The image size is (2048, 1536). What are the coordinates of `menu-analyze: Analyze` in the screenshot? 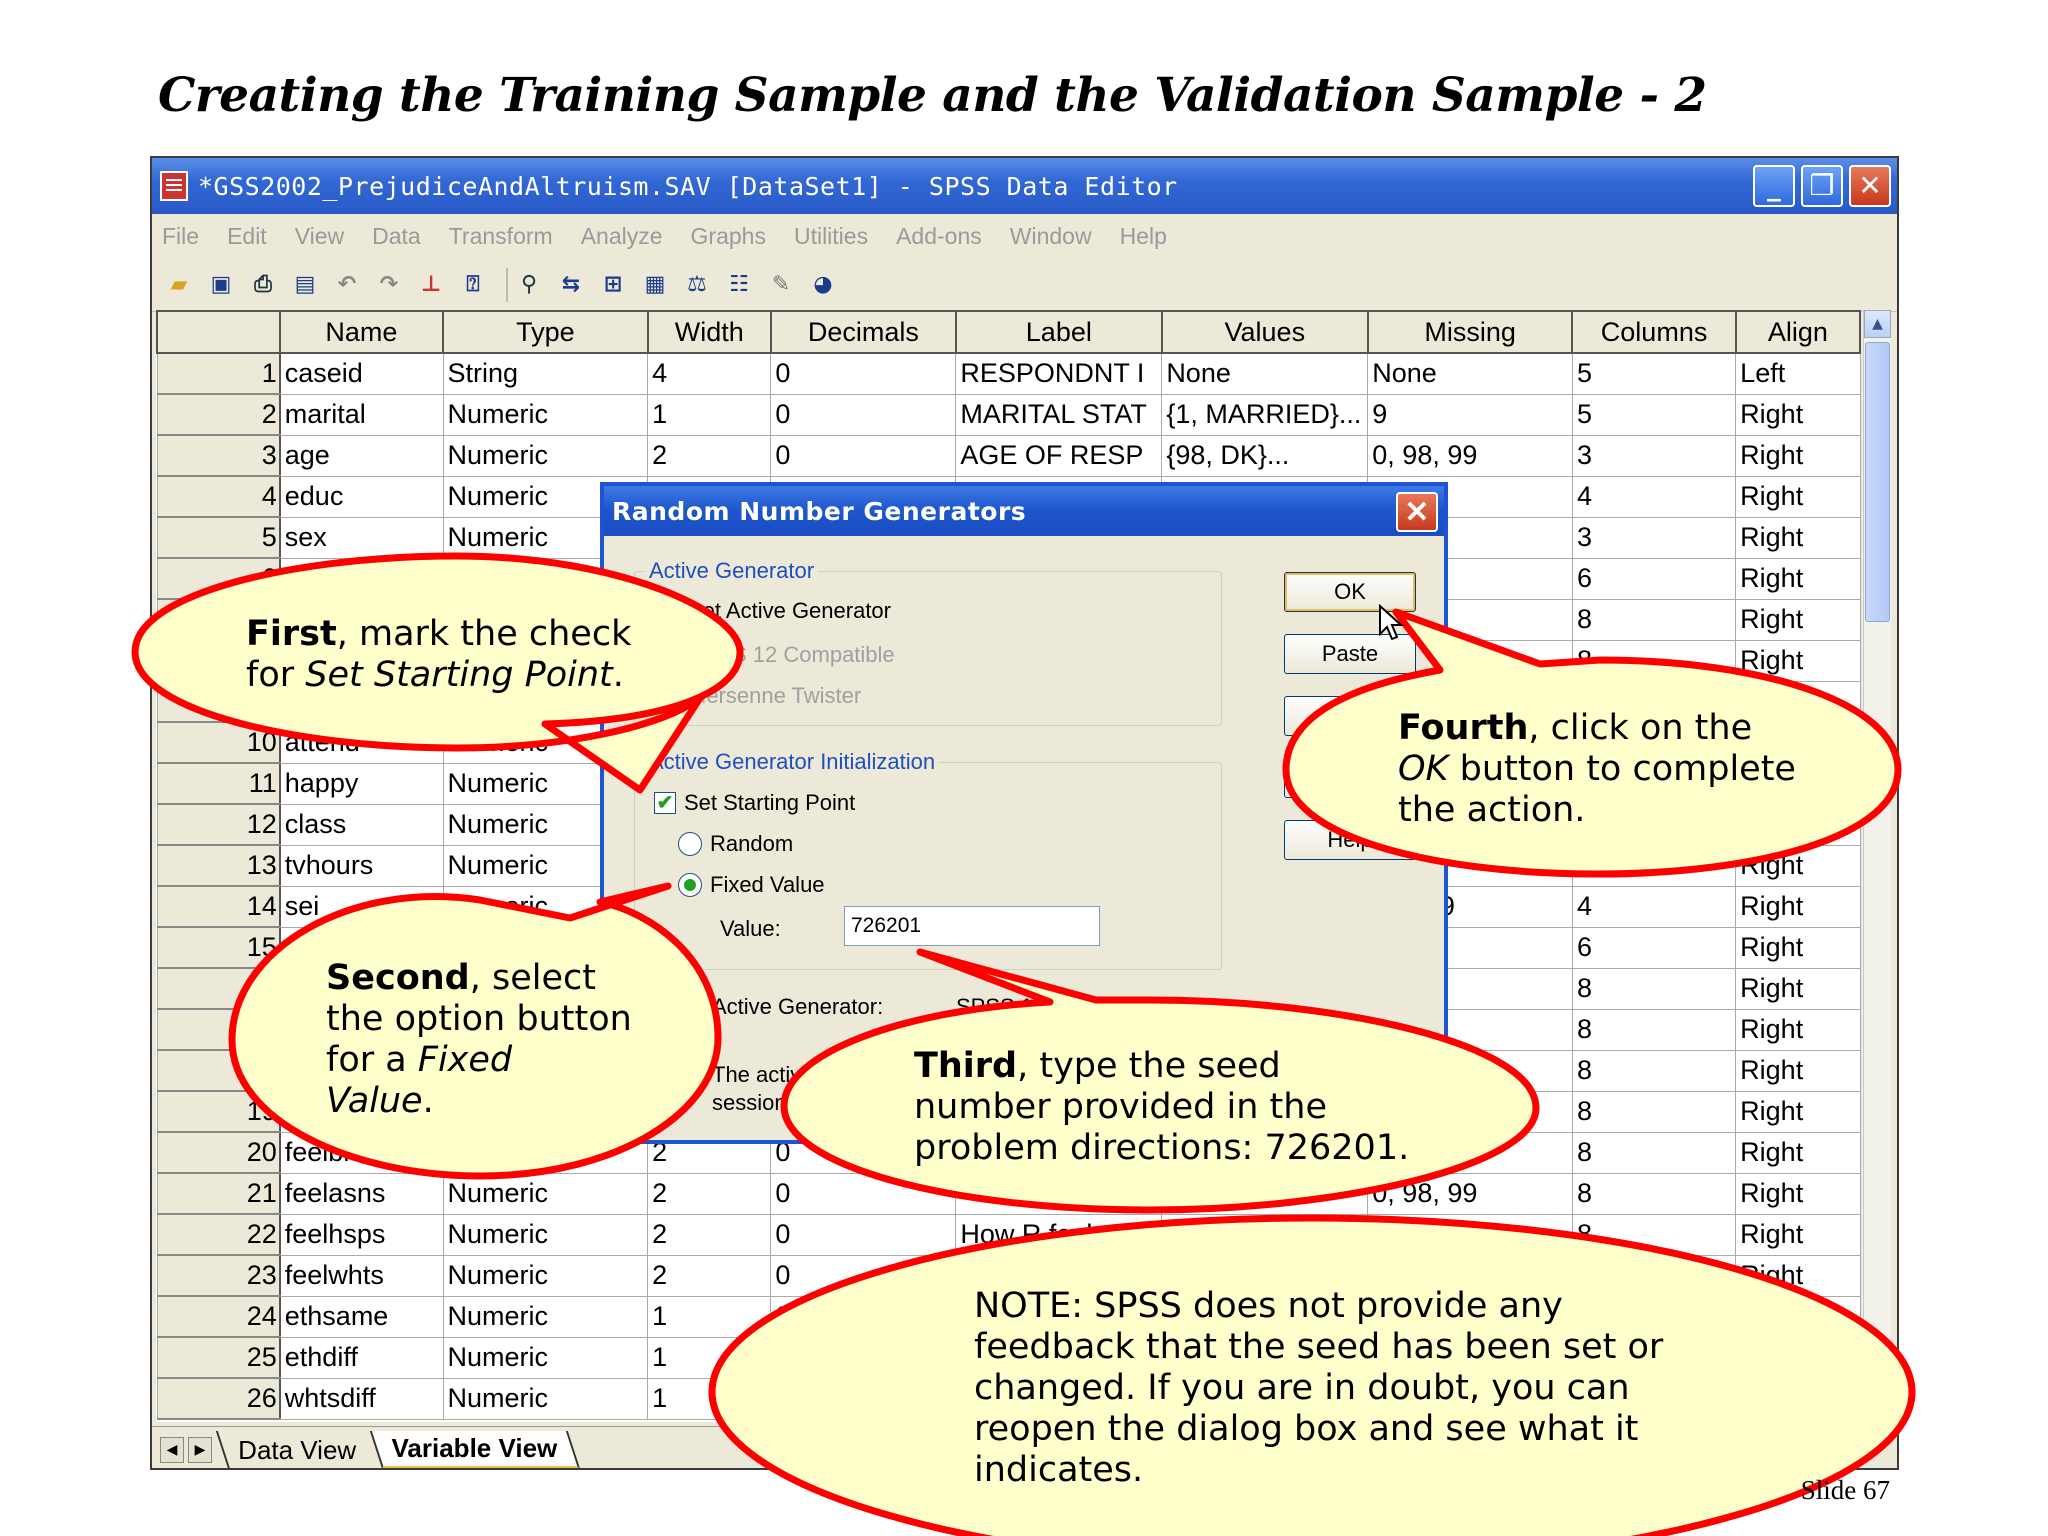 It's located at (622, 236).